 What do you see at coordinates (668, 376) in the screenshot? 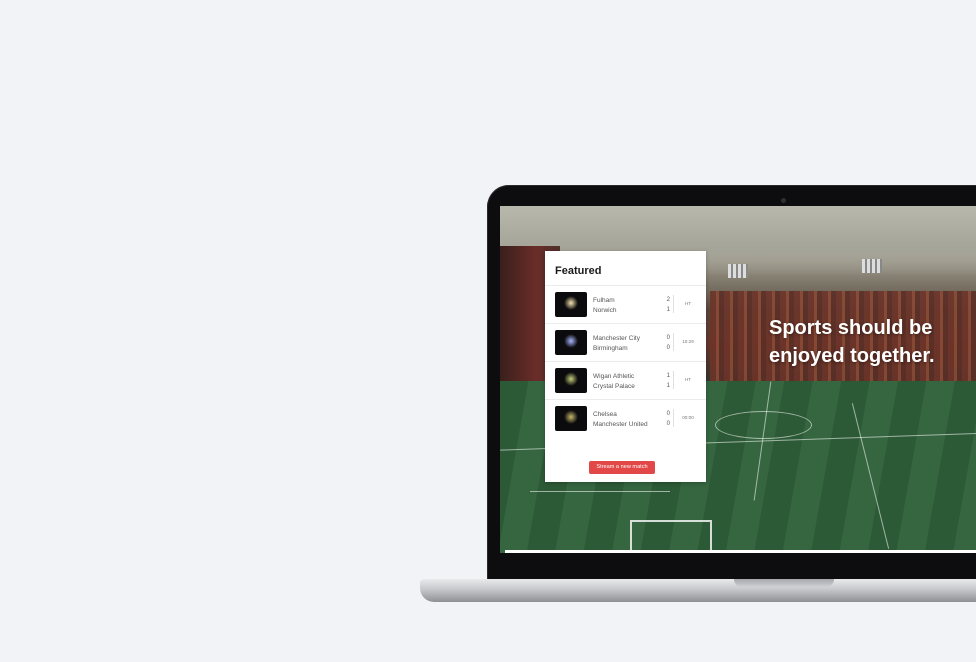
I see `home-score: 1` at bounding box center [668, 376].